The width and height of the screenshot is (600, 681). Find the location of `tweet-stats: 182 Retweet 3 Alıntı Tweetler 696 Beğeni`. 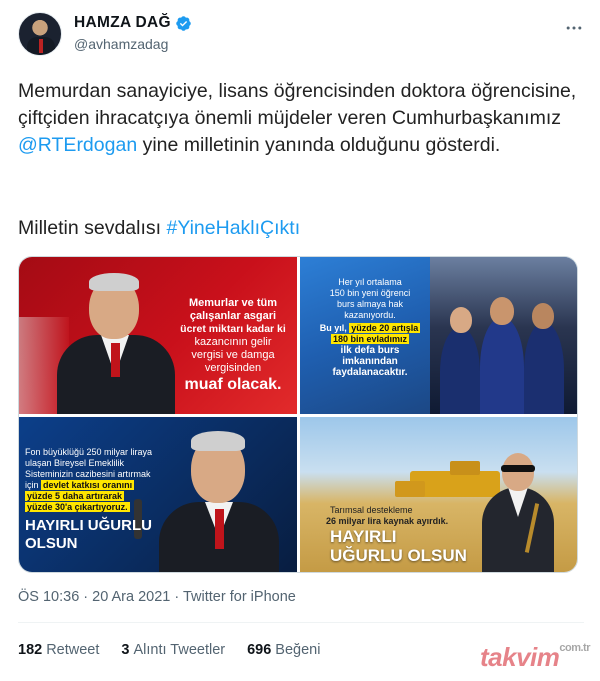

tweet-stats: 182 Retweet 3 Alıntı Tweetler 696 Beğeni is located at coordinates (169, 650).